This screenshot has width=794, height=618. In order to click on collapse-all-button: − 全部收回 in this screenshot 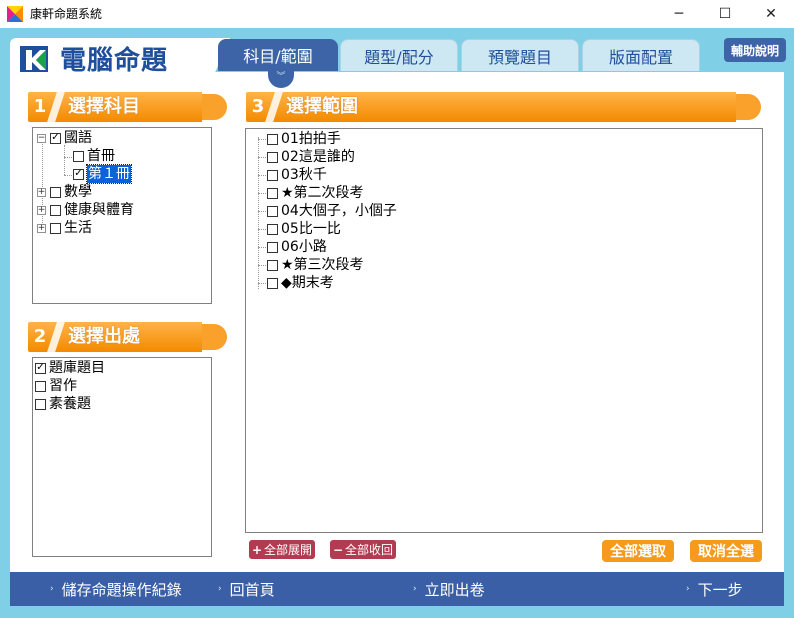, I will do `click(363, 549)`.